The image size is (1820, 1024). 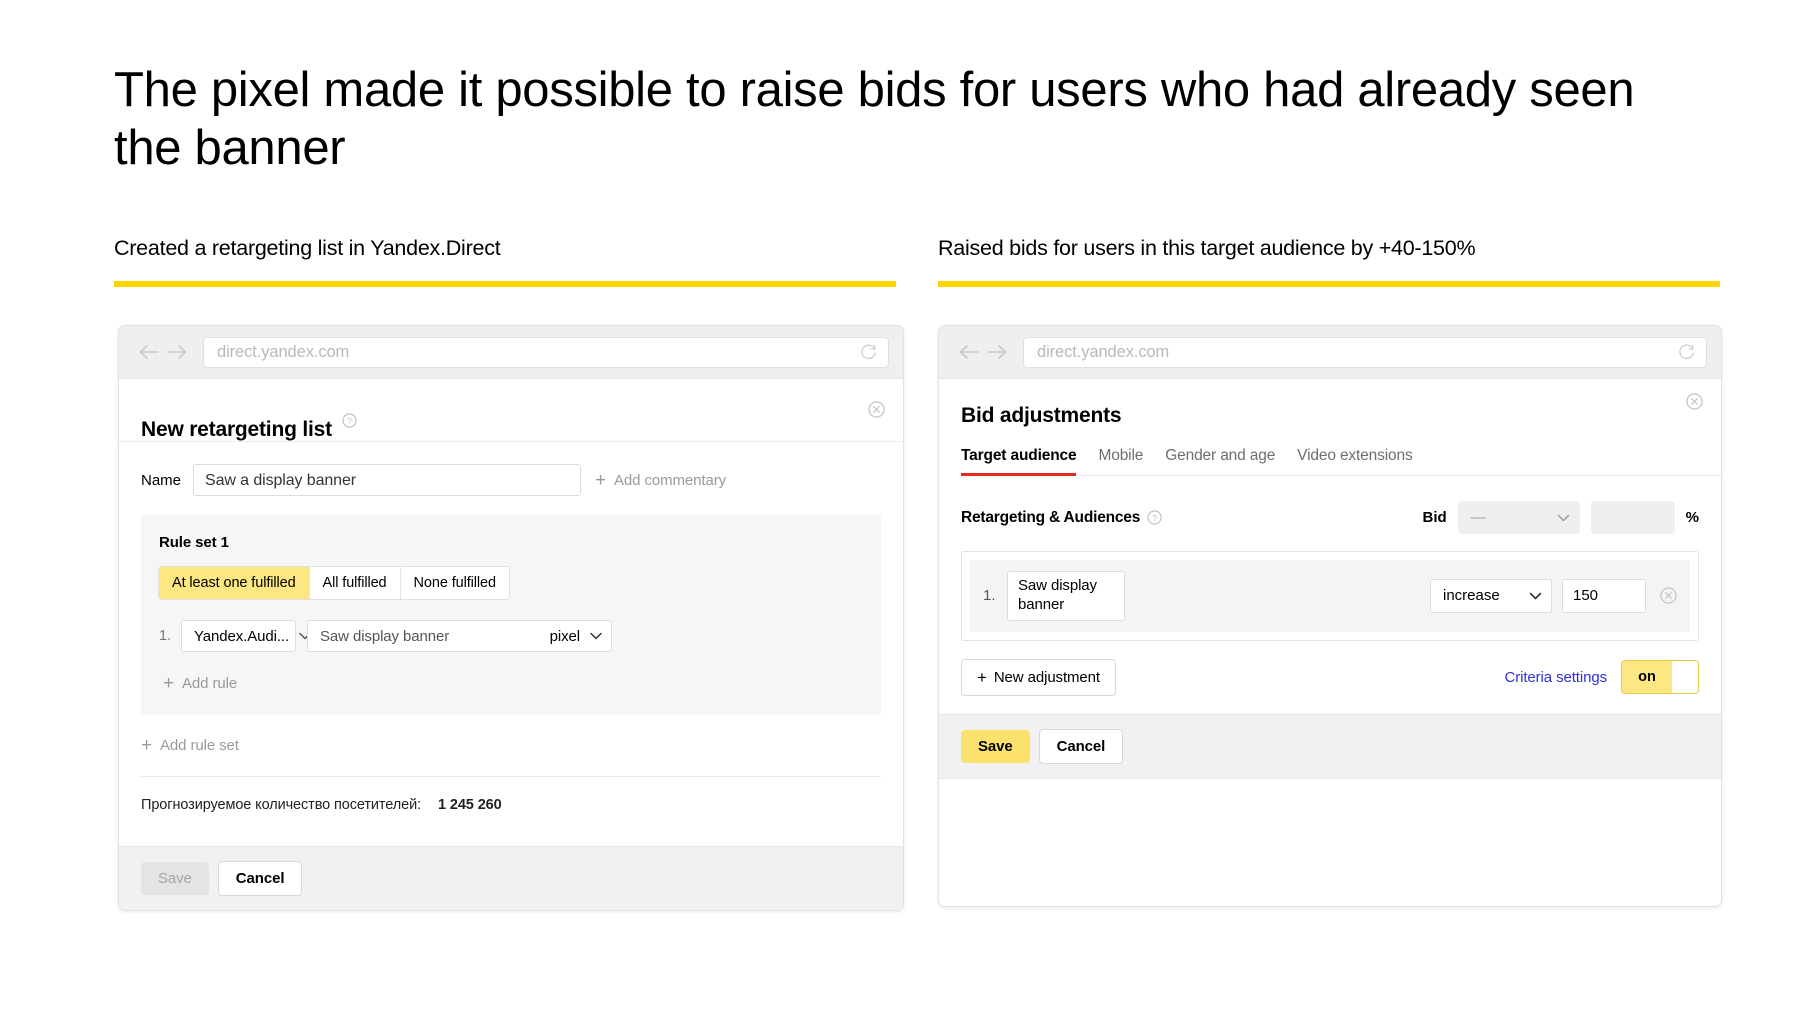 I want to click on add-commentary-button: + Add commentary, so click(x=660, y=480).